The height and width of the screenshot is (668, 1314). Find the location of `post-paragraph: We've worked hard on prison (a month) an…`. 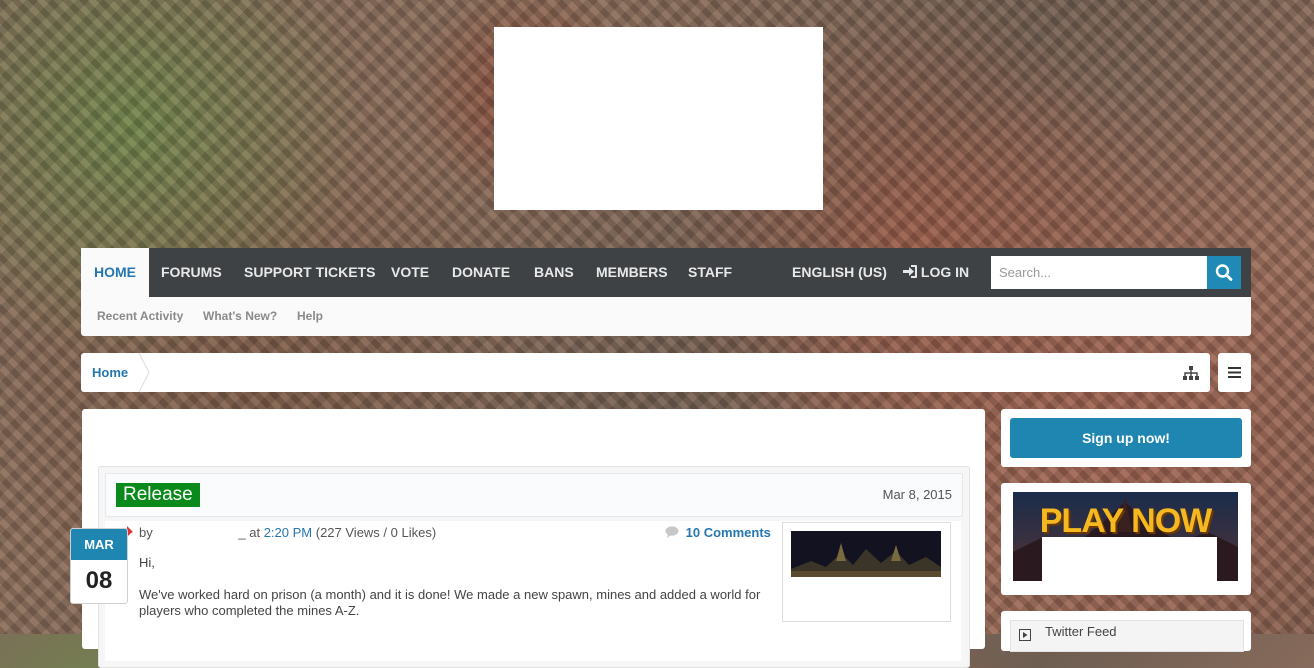

post-paragraph: We've worked hard on prison (a month) an… is located at coordinates (450, 602).